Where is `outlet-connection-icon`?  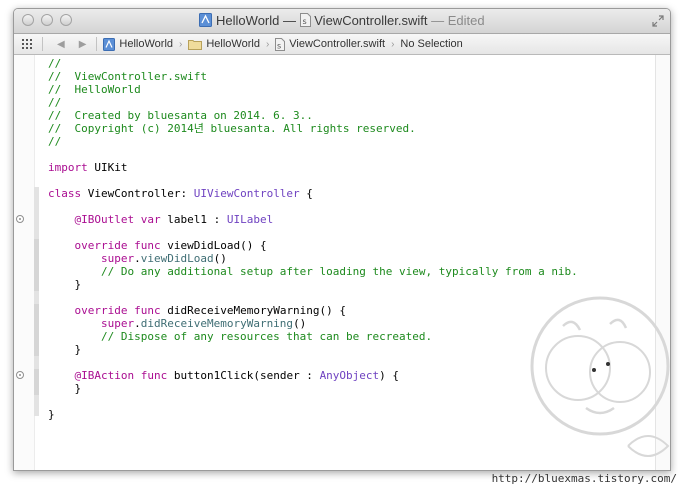 outlet-connection-icon is located at coordinates (20, 219).